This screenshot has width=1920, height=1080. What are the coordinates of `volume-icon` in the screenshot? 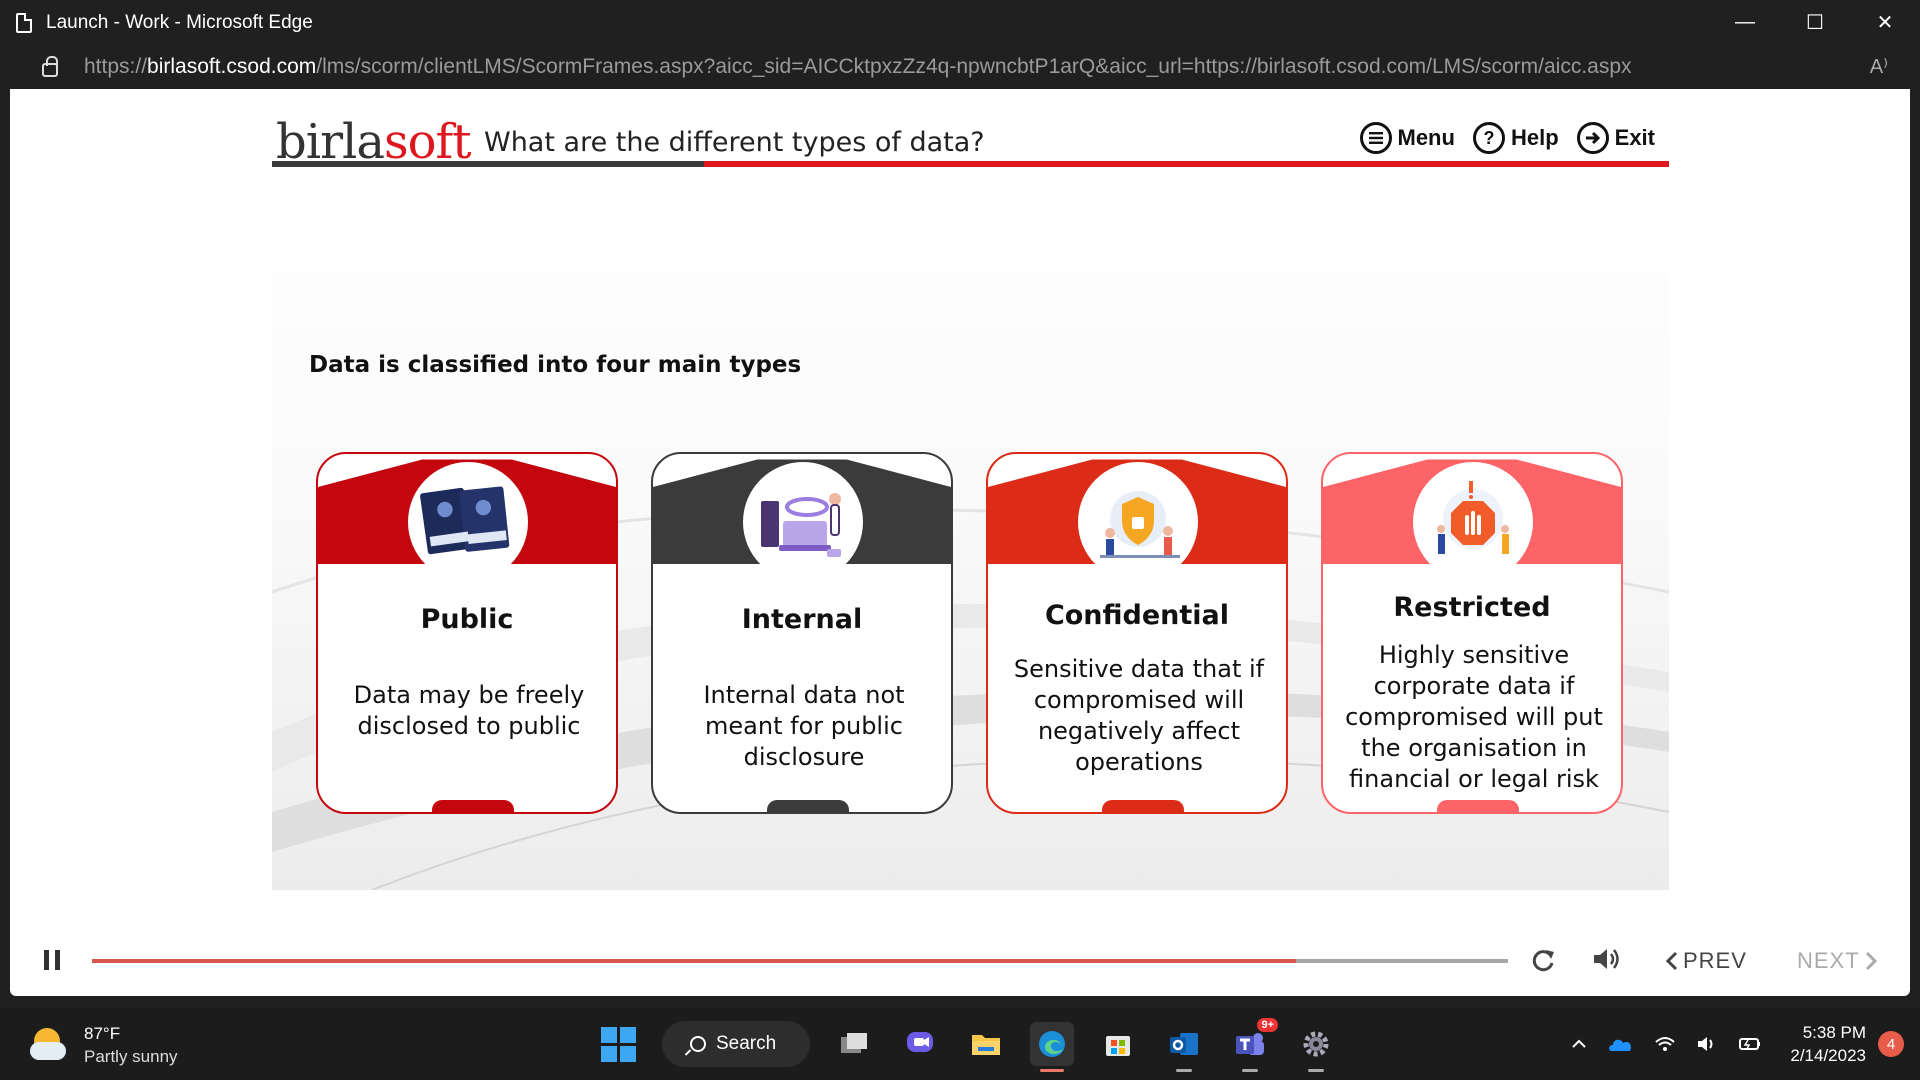 It's located at (1607, 962).